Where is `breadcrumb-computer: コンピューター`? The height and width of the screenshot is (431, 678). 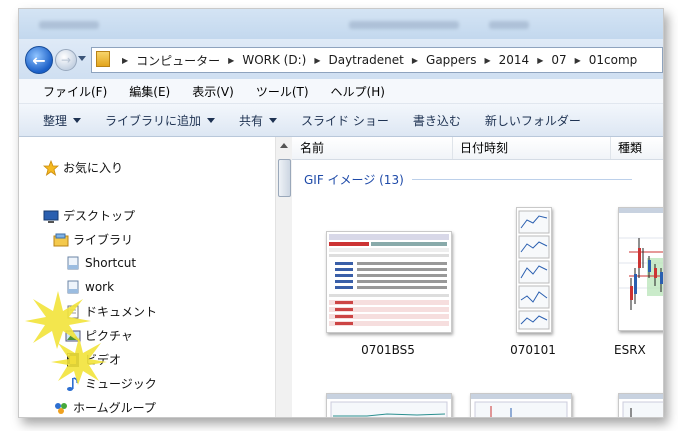
breadcrumb-computer: コンピューター is located at coordinates (178, 60).